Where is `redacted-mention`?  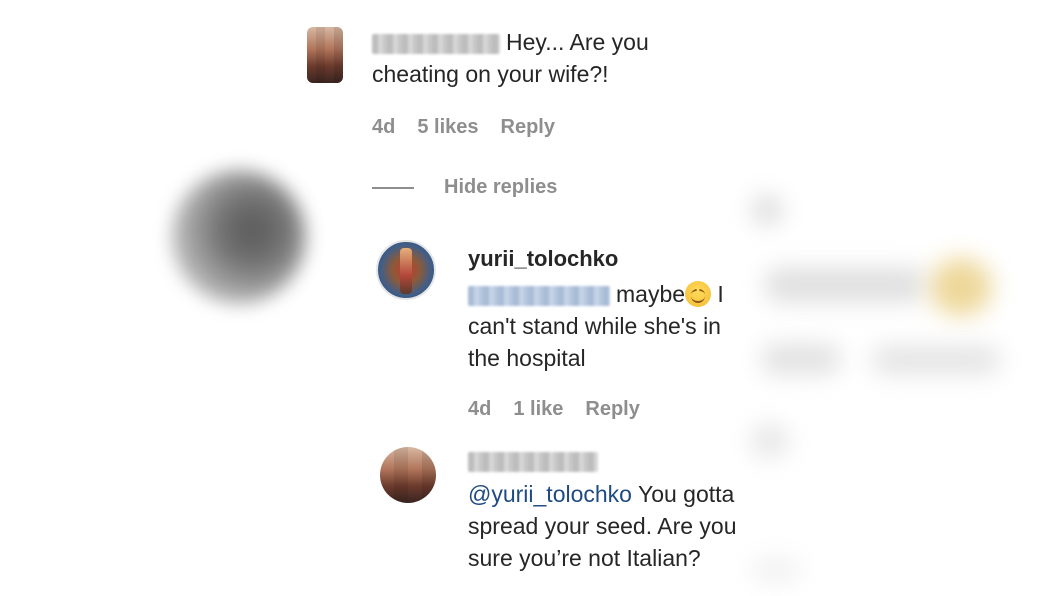 redacted-mention is located at coordinates (539, 295).